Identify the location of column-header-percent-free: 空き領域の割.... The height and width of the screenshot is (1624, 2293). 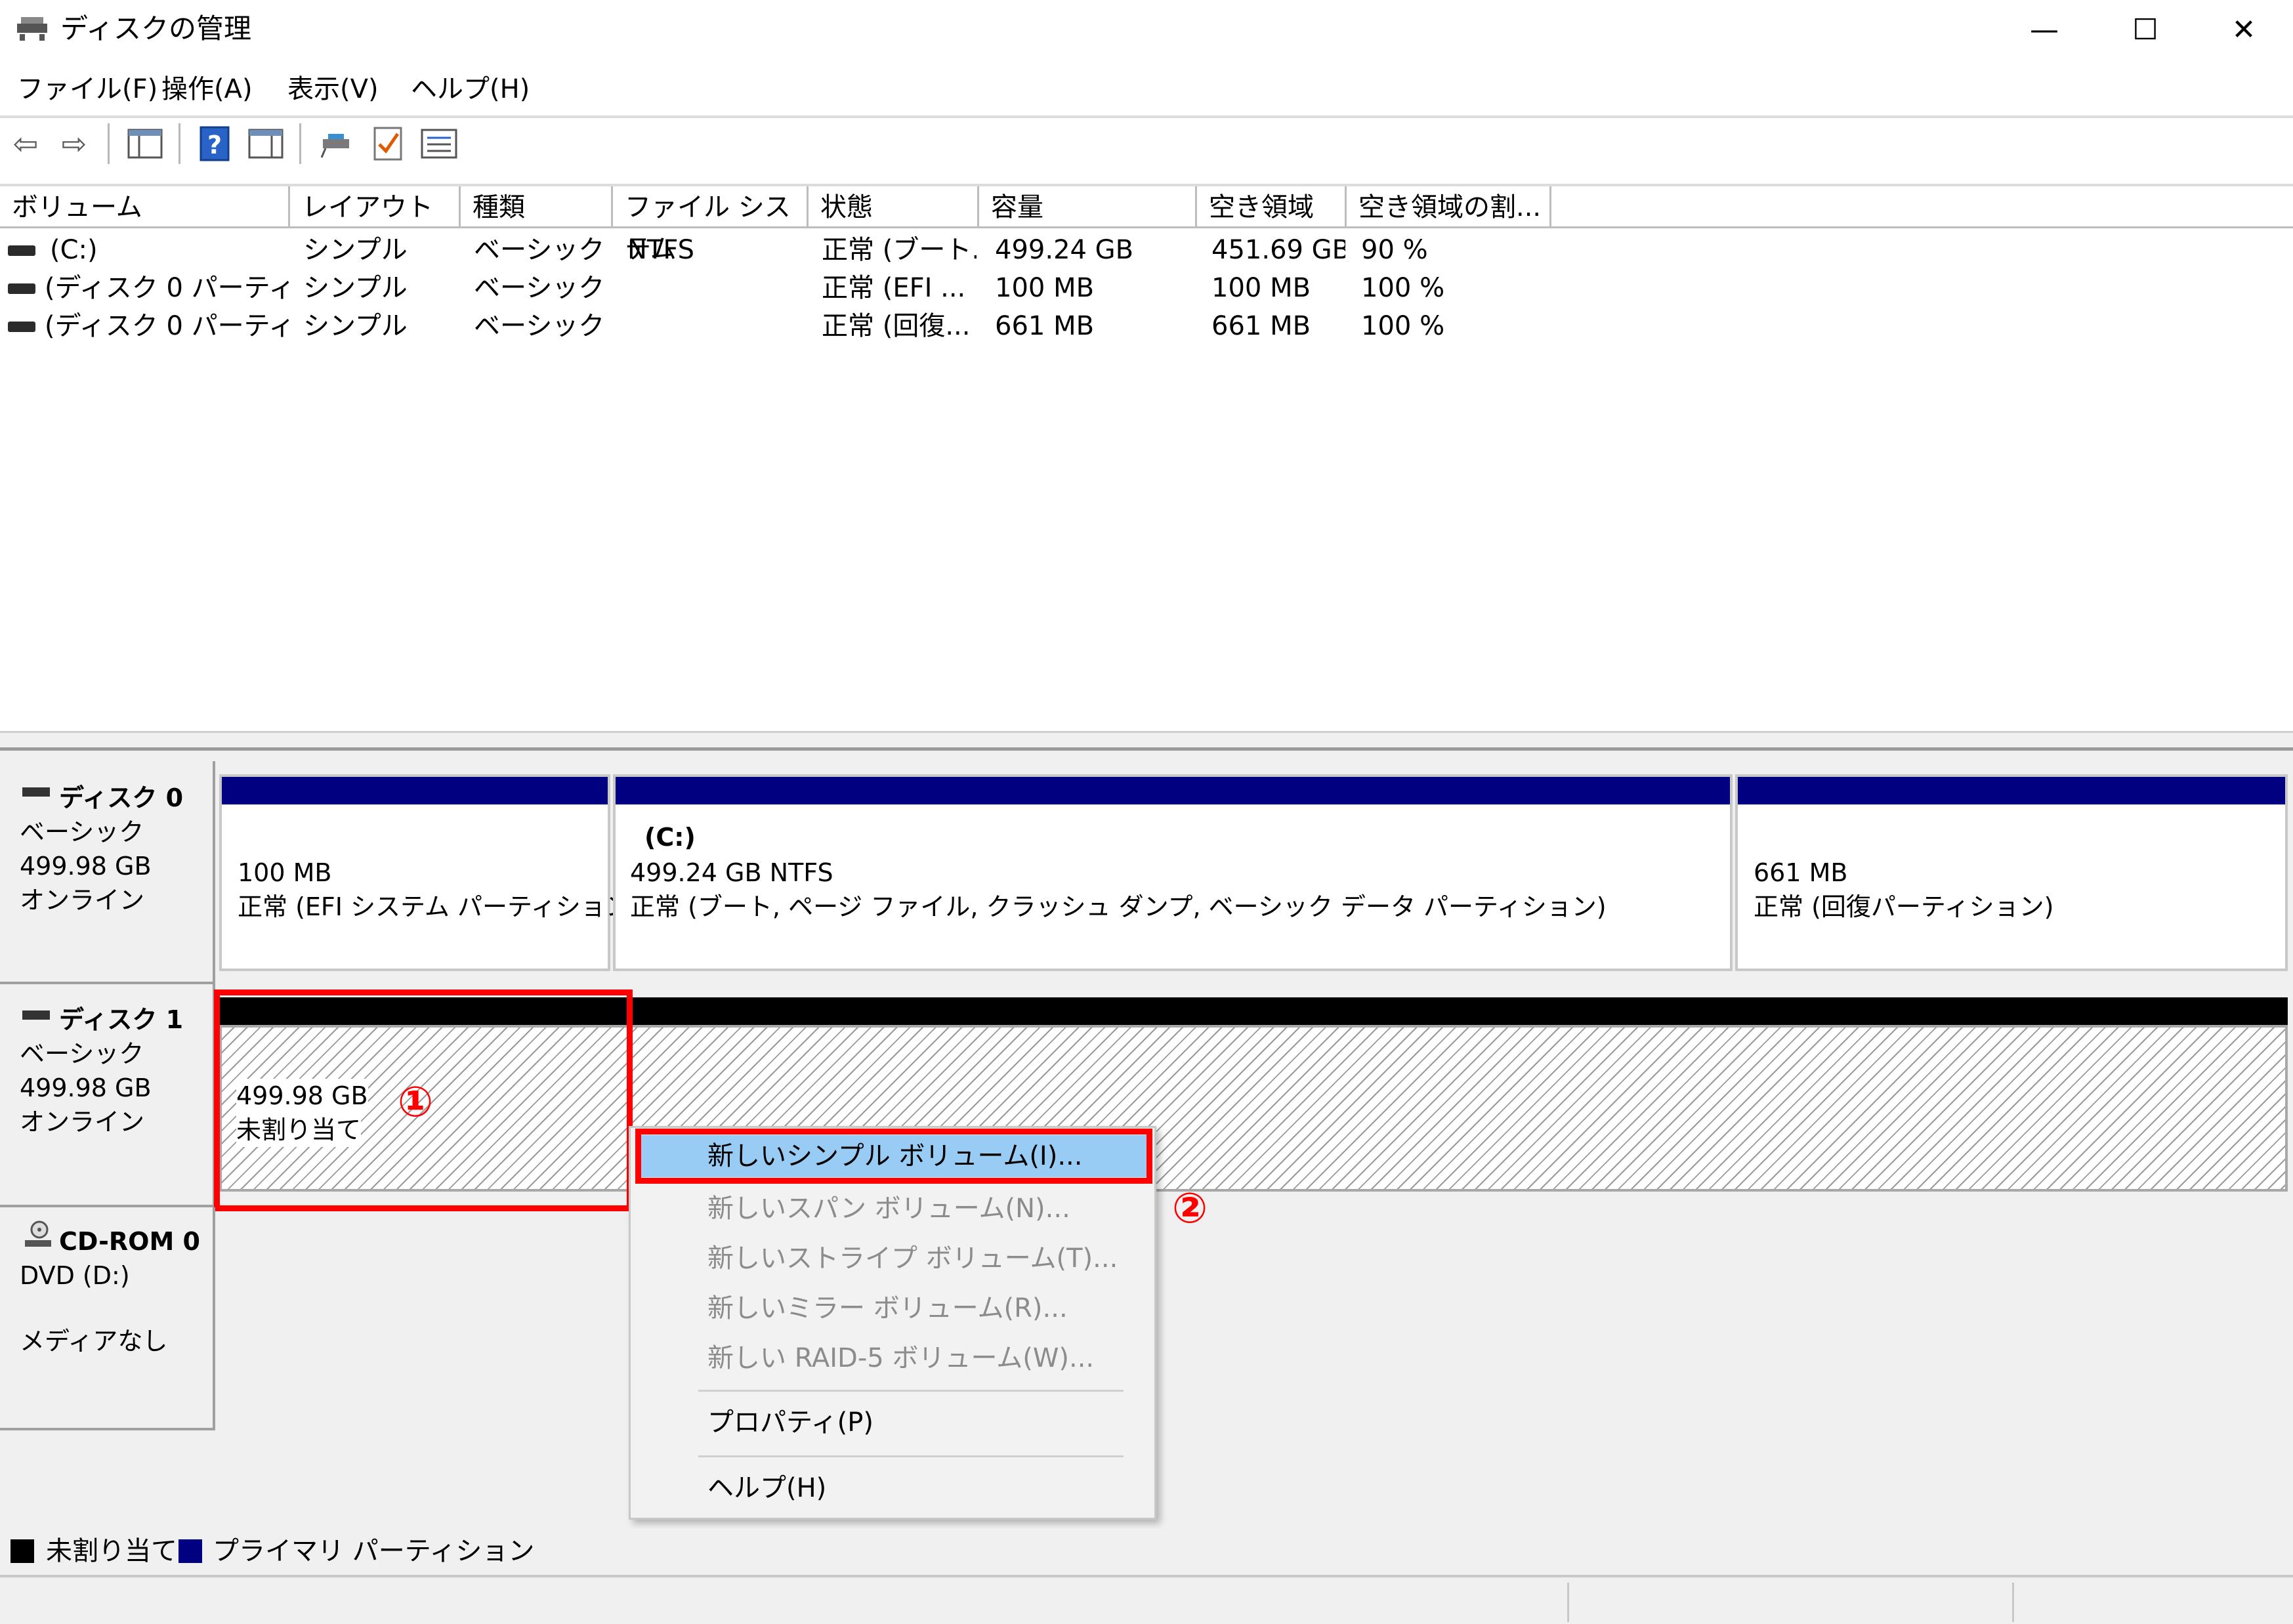
(1449, 207).